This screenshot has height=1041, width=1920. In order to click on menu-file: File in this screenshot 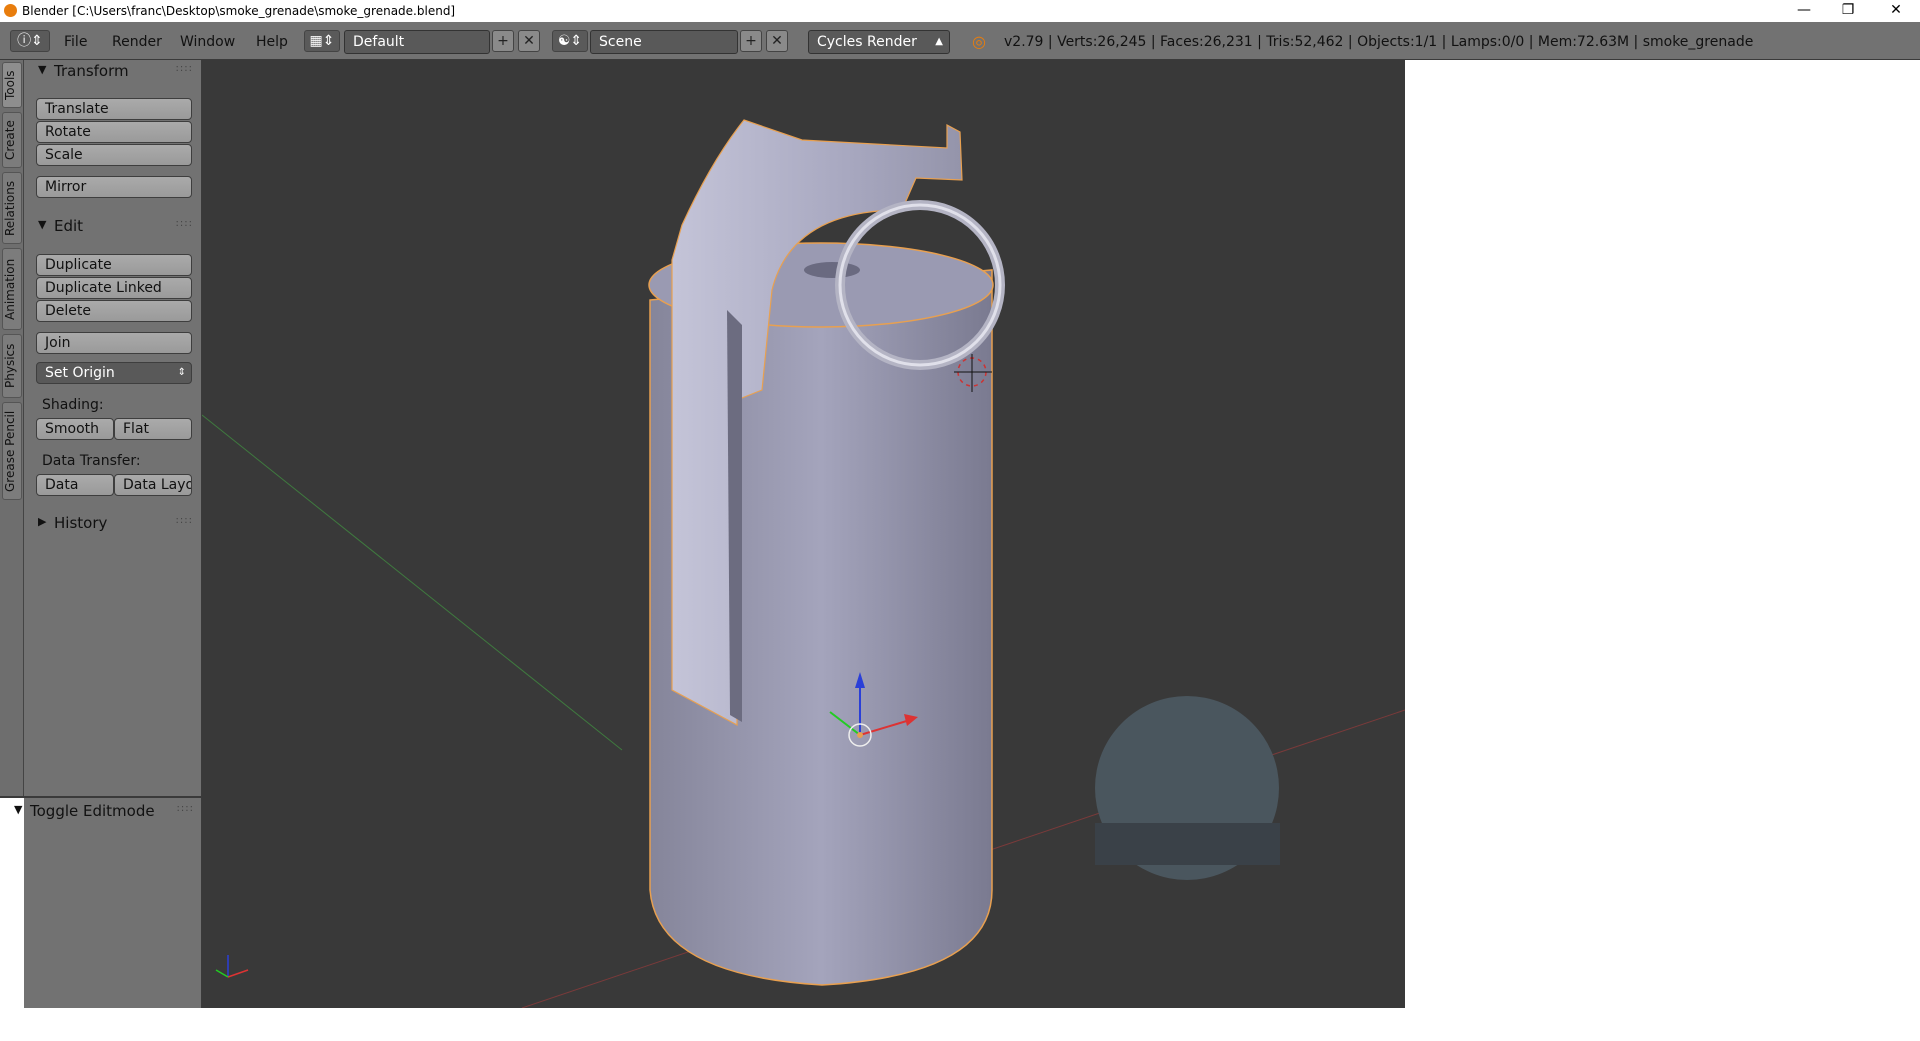, I will do `click(75, 42)`.